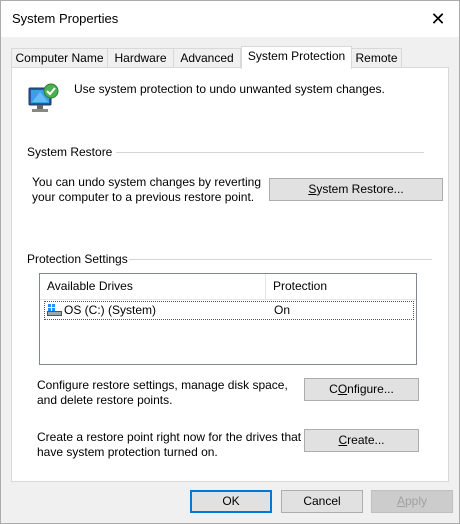 Image resolution: width=460 pixels, height=524 pixels. I want to click on window-title: System Properties, so click(65, 18).